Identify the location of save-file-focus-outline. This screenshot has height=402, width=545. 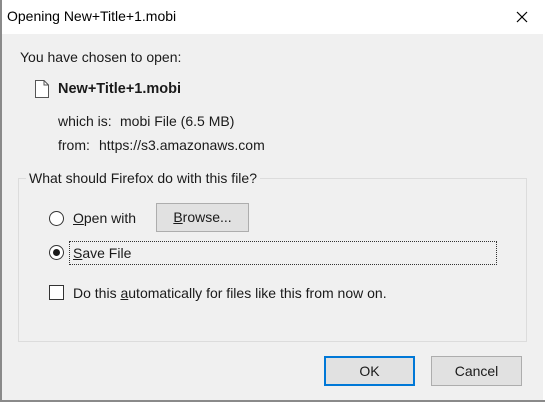
(283, 253).